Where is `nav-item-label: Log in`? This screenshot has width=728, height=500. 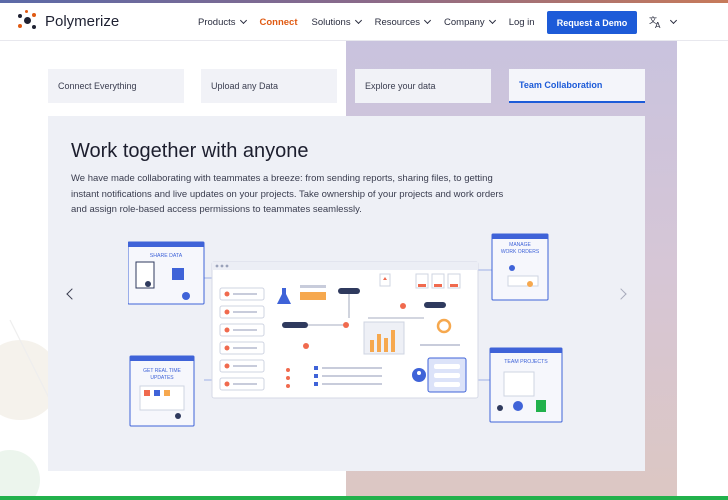 nav-item-label: Log in is located at coordinates (521, 22).